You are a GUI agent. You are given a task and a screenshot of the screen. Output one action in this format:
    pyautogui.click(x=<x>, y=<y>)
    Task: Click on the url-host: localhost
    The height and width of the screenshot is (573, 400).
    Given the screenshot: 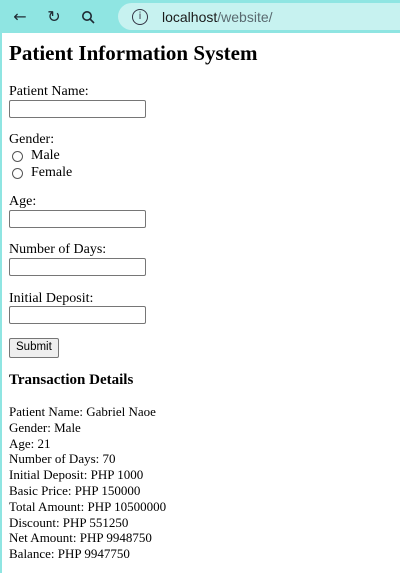 What is the action you would take?
    pyautogui.click(x=190, y=16)
    